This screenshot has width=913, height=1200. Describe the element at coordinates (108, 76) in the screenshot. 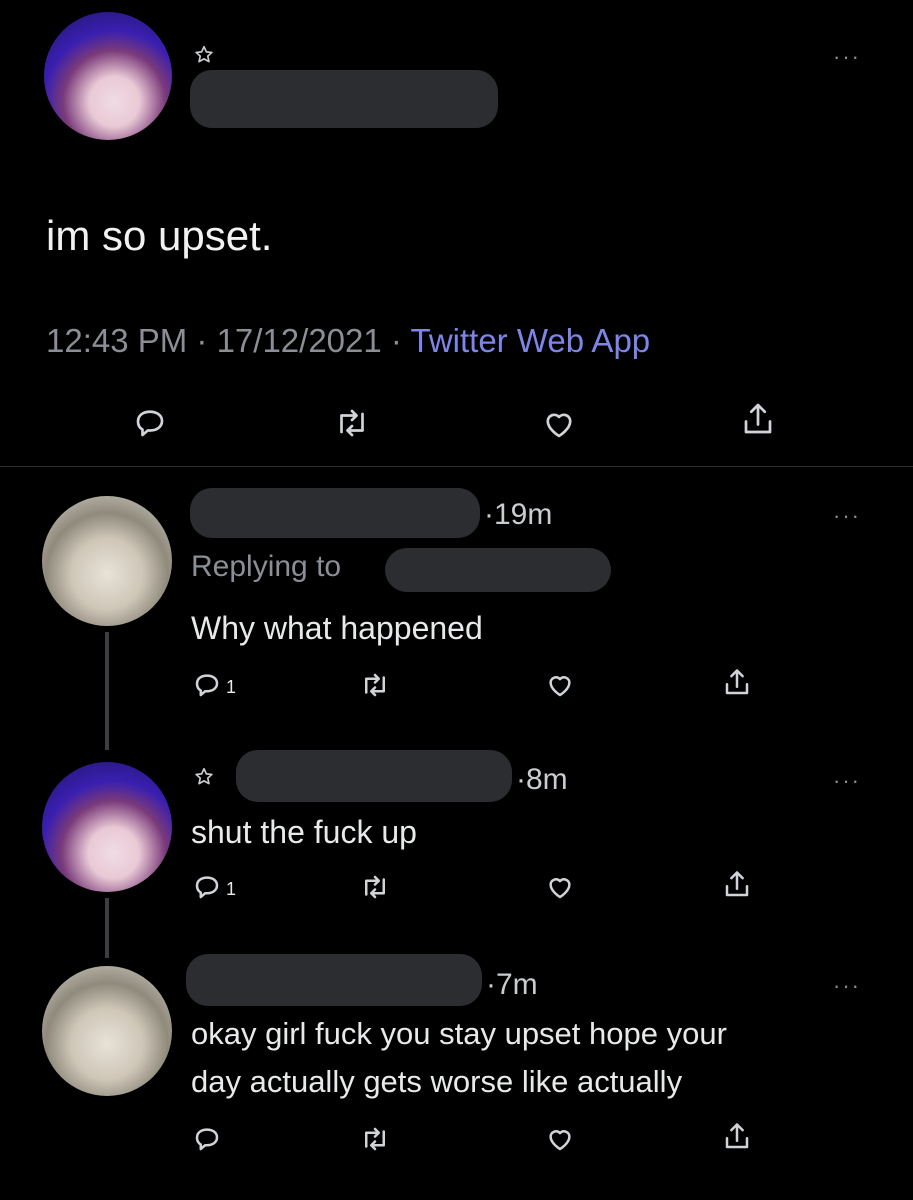

I see `main-avatar` at that location.